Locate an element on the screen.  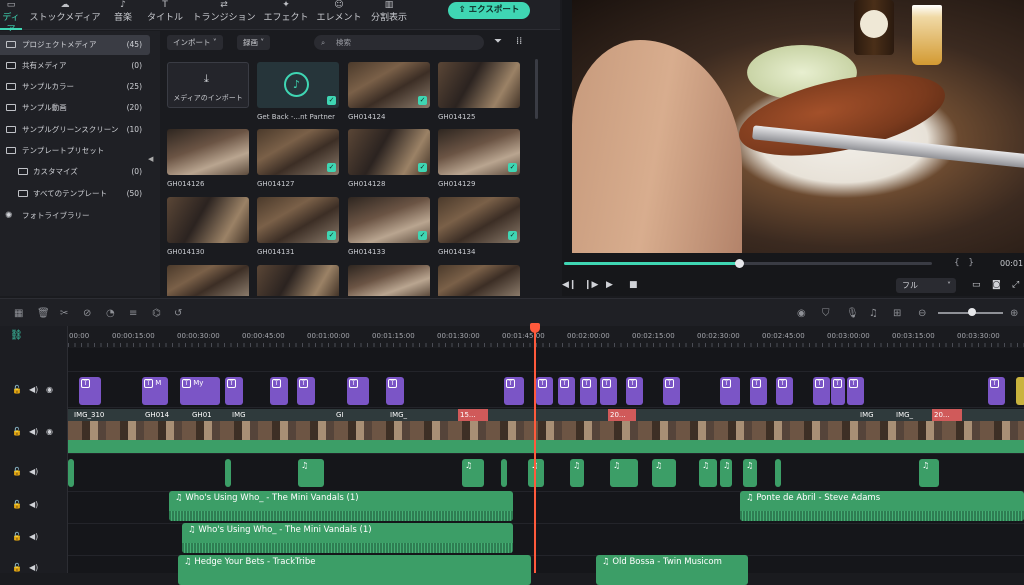
step-back-icon: ◀❙ is located at coordinates (569, 285).